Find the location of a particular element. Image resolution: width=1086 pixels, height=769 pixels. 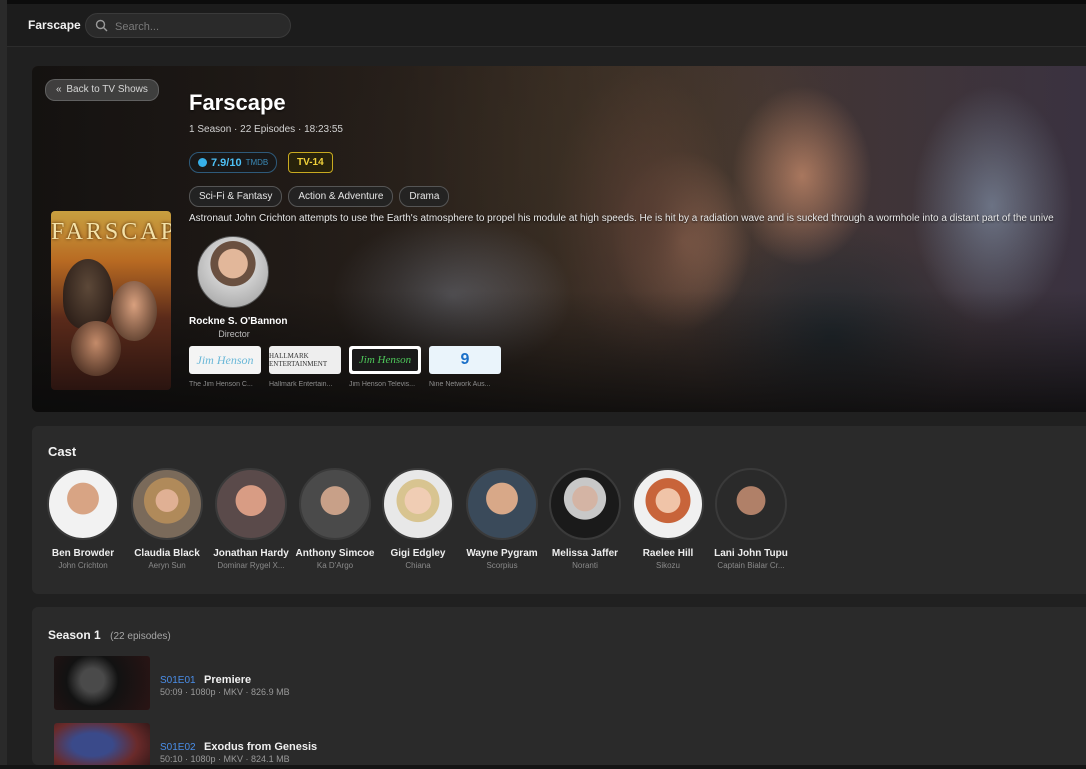

rating-value: 7.9/10 is located at coordinates (226, 162).